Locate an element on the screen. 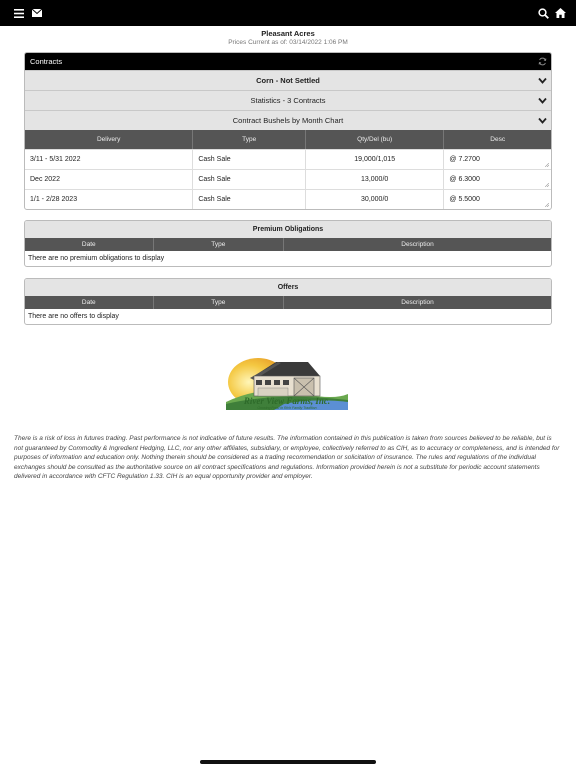 The image size is (576, 768). accordion-statistics: Statistics - 3 Contracts is located at coordinates (288, 100).